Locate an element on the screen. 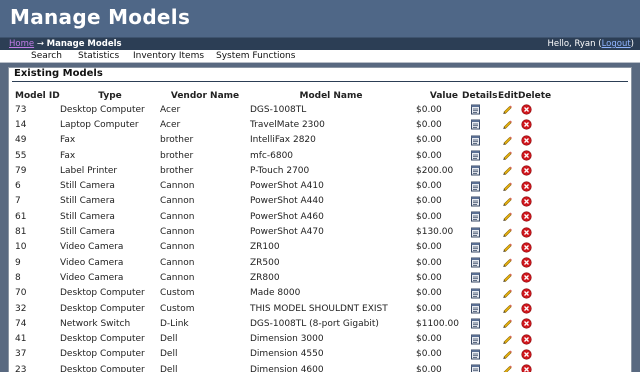  cell-model-name: mfc-6800 is located at coordinates (272, 155).